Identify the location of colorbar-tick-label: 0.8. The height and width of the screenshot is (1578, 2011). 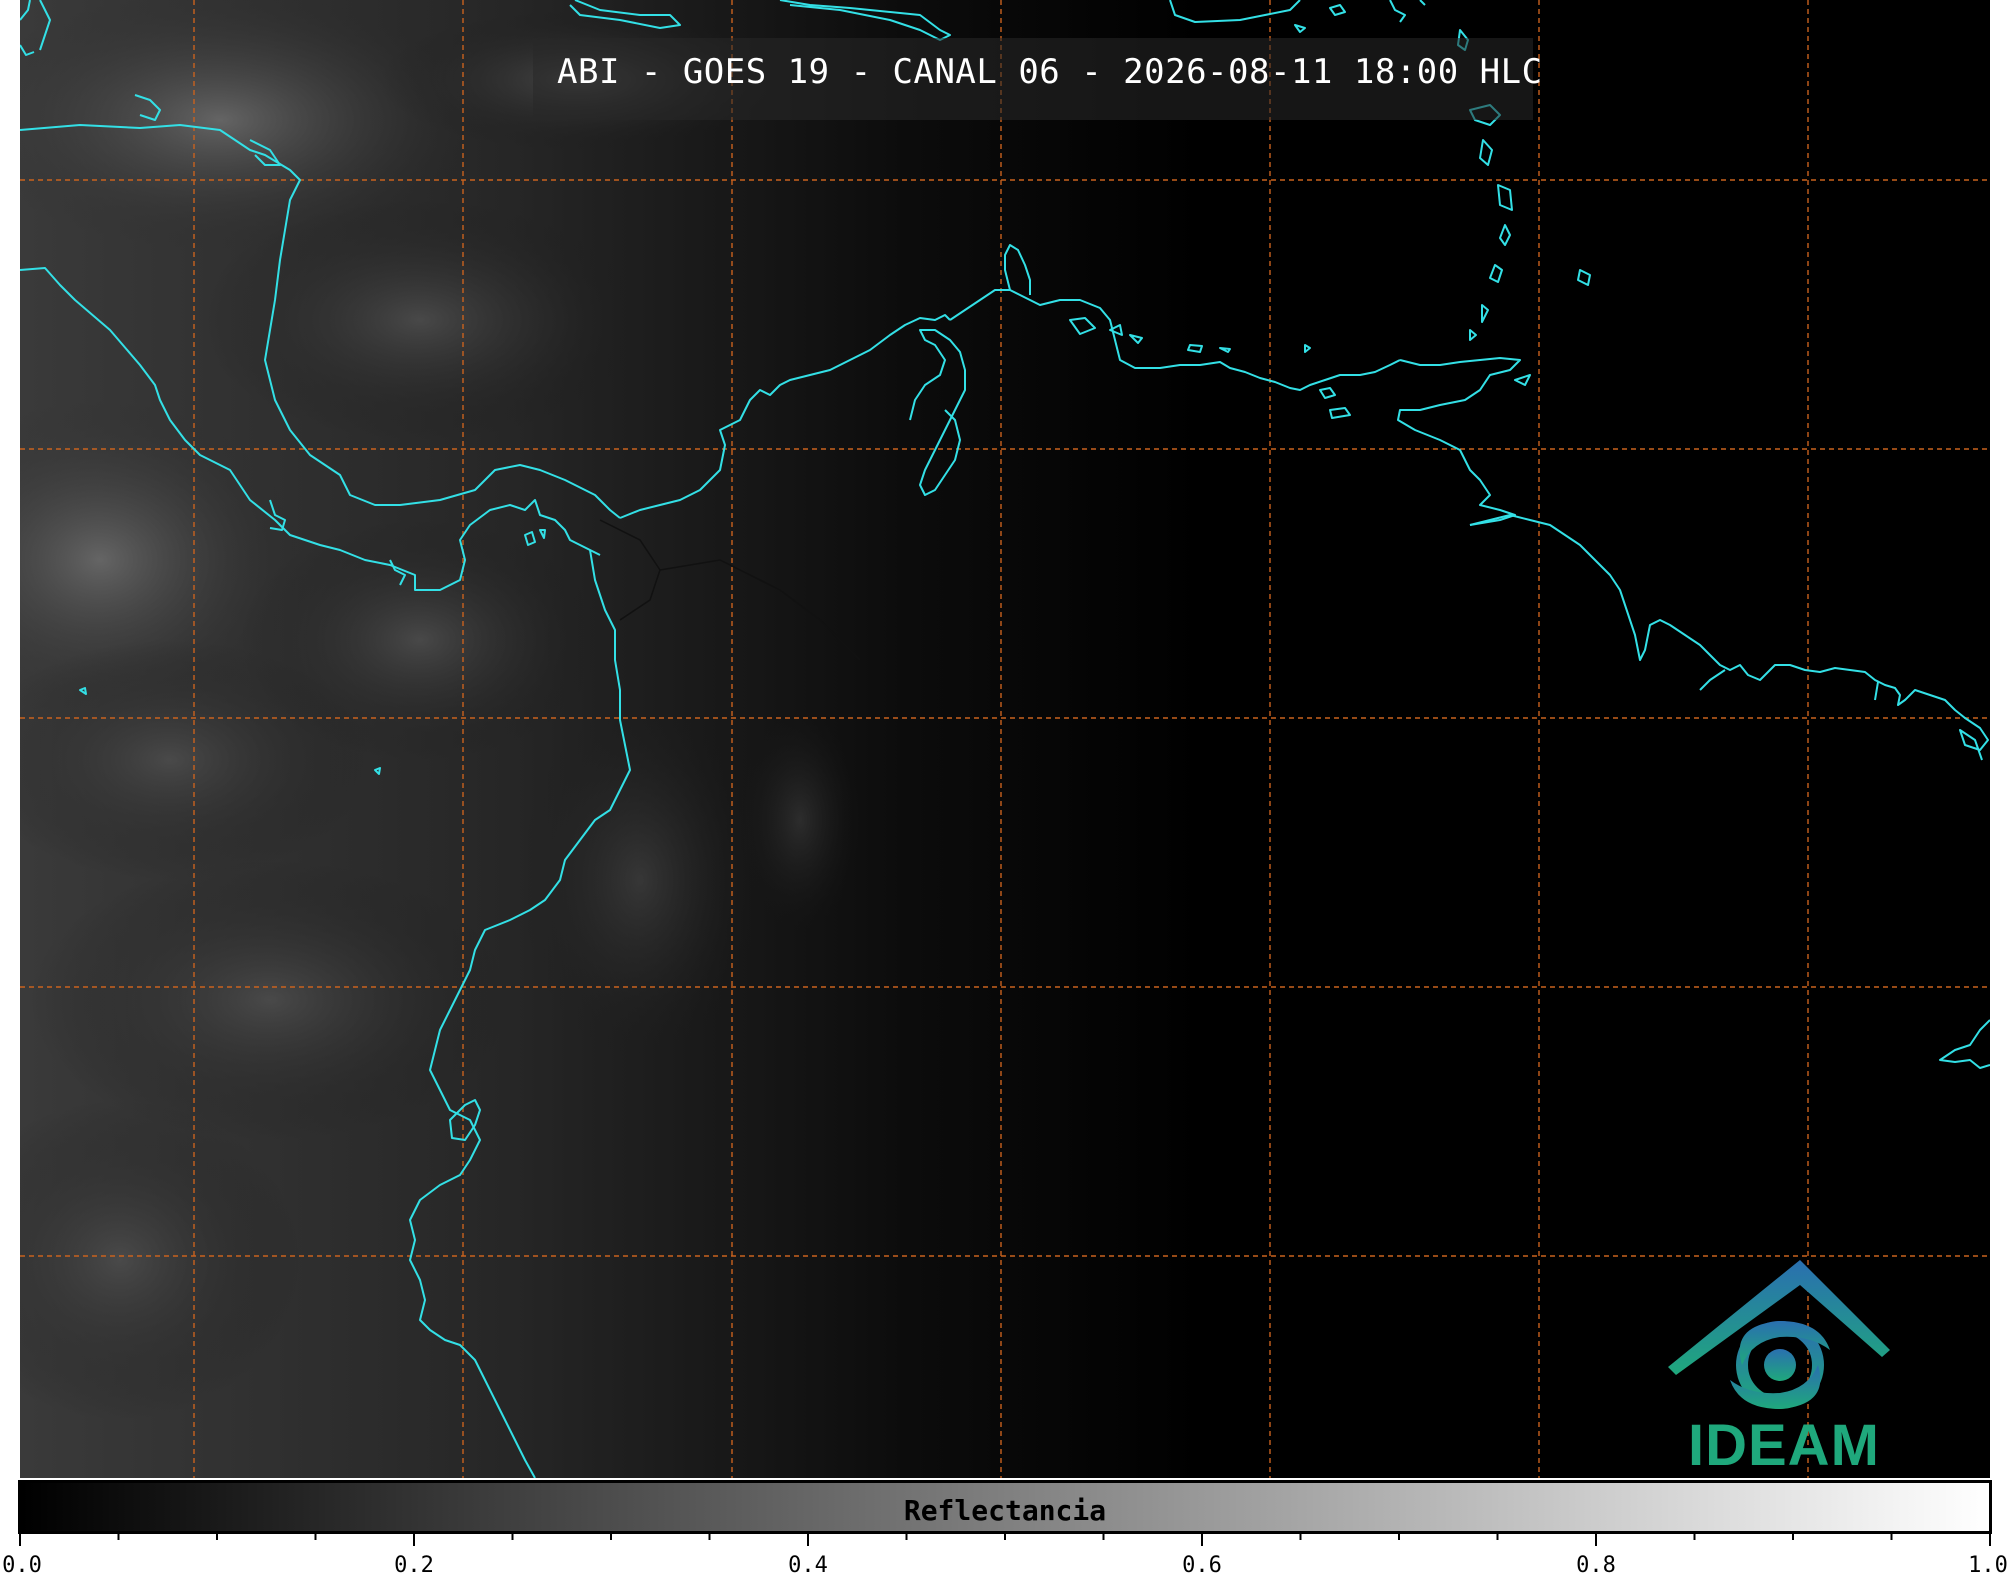
(1596, 1565).